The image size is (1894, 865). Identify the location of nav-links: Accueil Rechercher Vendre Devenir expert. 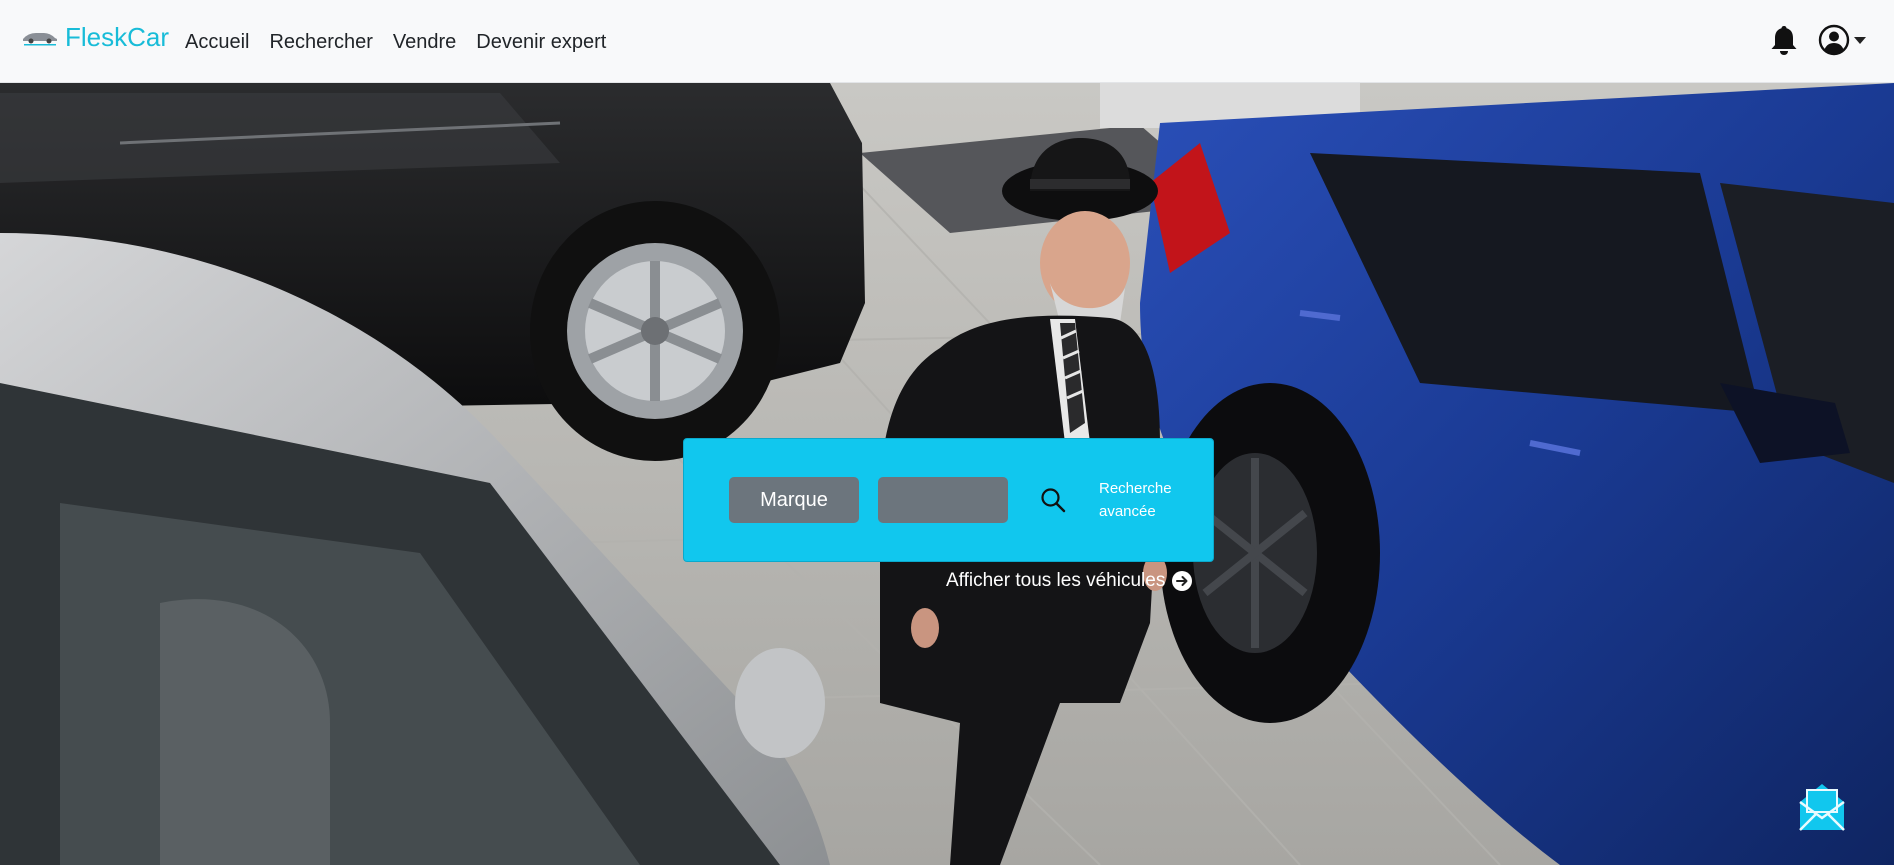
(405, 42).